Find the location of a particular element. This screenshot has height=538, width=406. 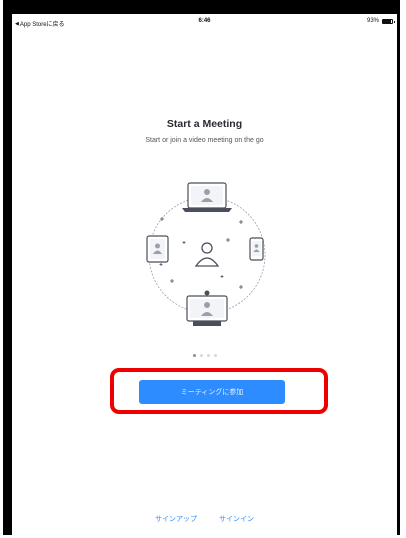

page-indicator is located at coordinates (204, 355).